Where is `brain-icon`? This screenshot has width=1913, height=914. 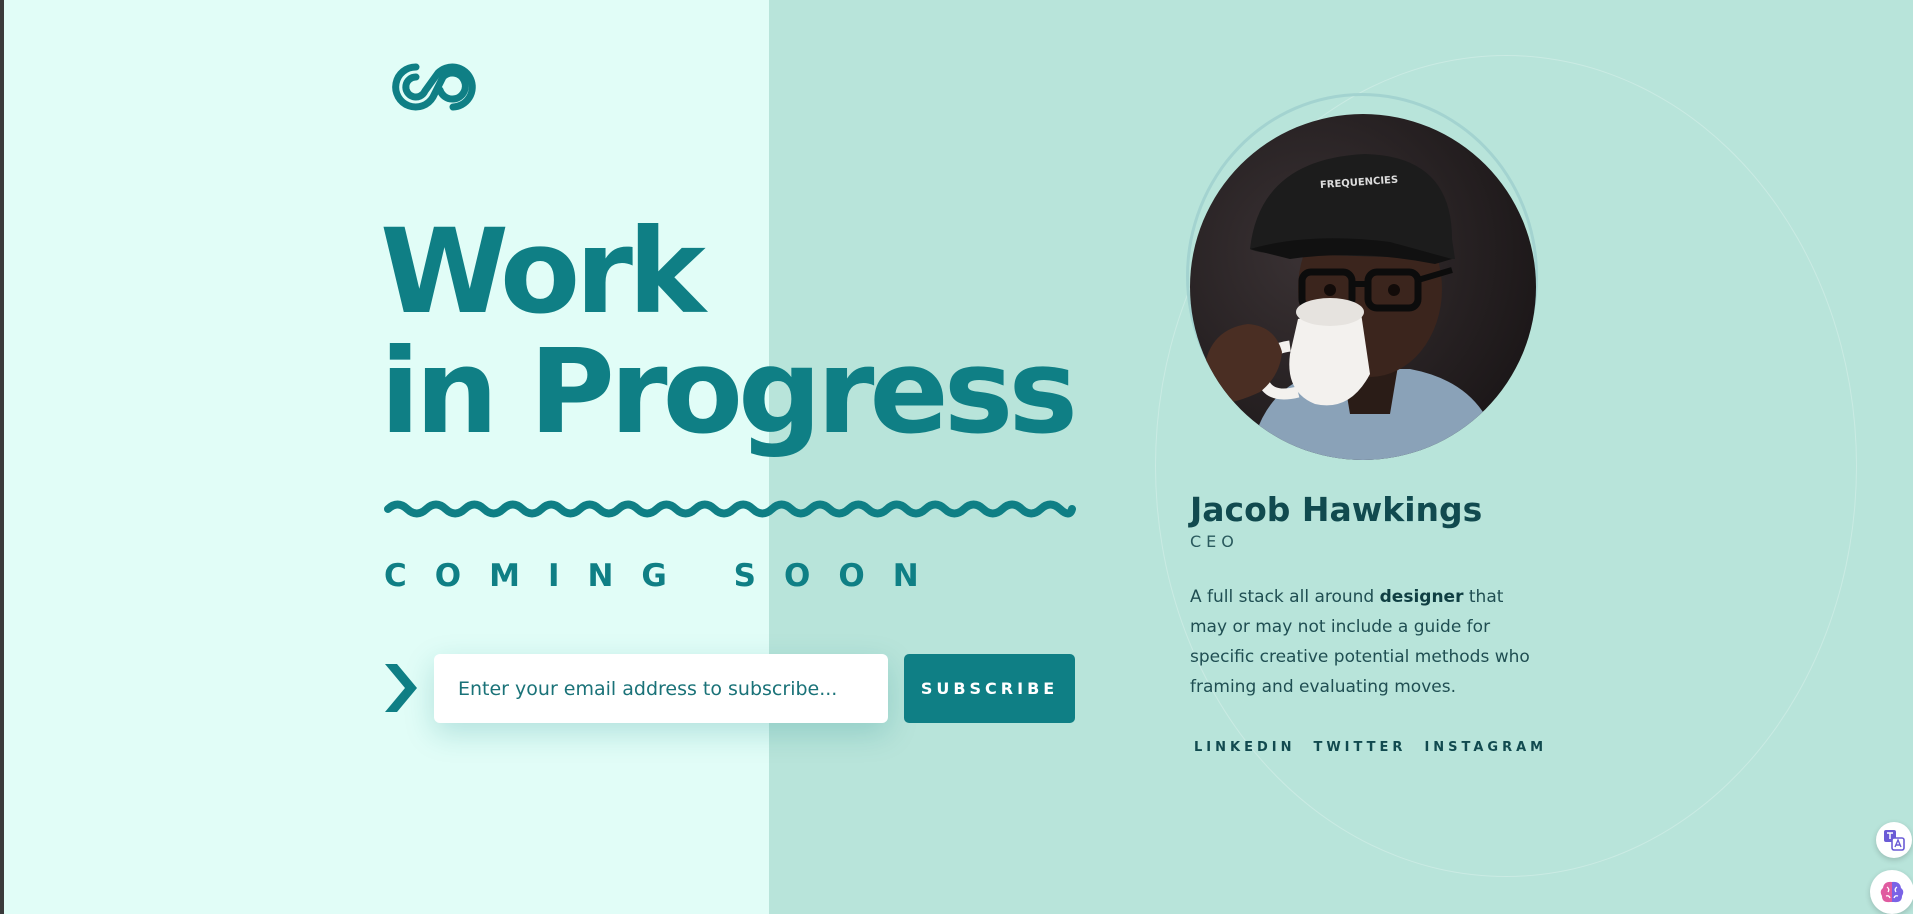
brain-icon is located at coordinates (1892, 892).